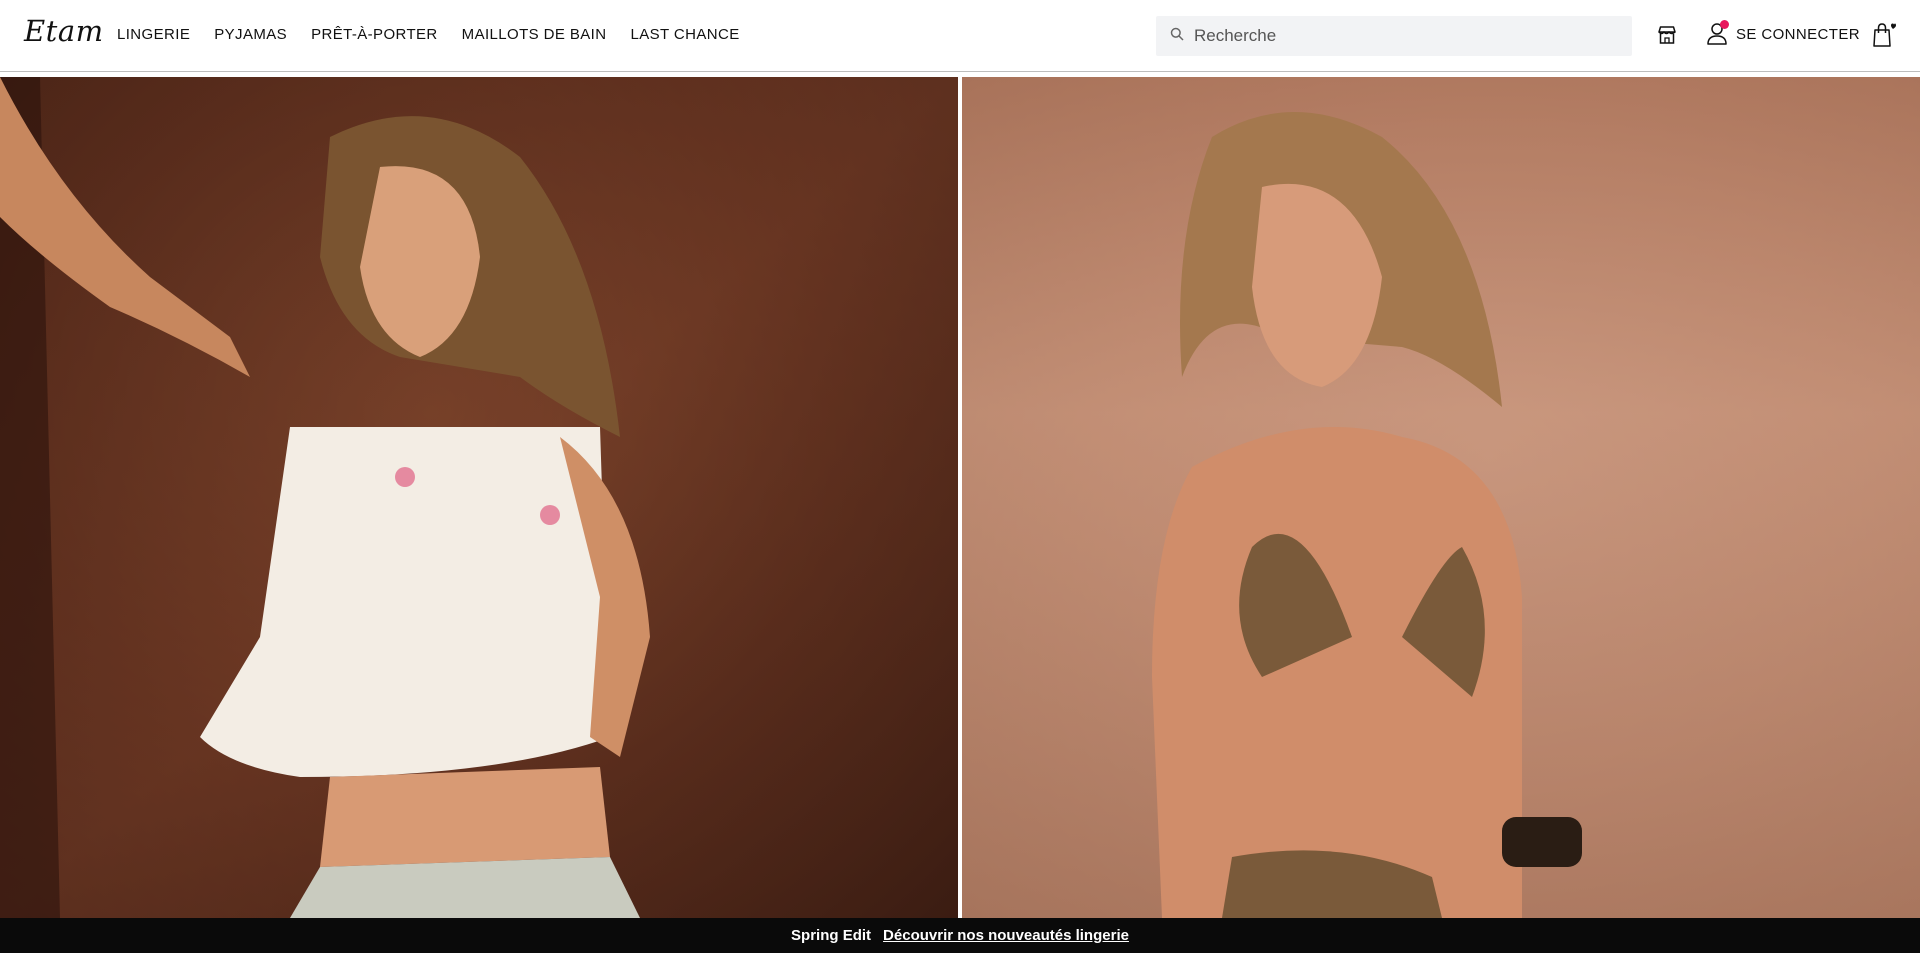 The height and width of the screenshot is (953, 1920). What do you see at coordinates (1006, 935) in the screenshot?
I see `promo-link: Découvrir nos nouveautés lingerie` at bounding box center [1006, 935].